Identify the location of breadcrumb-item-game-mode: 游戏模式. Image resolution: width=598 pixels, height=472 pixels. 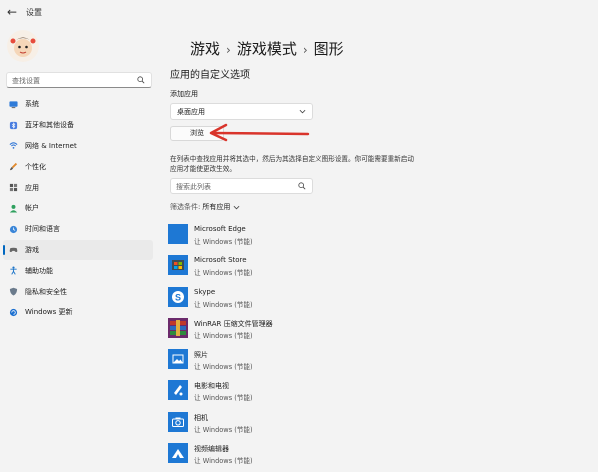
(267, 49).